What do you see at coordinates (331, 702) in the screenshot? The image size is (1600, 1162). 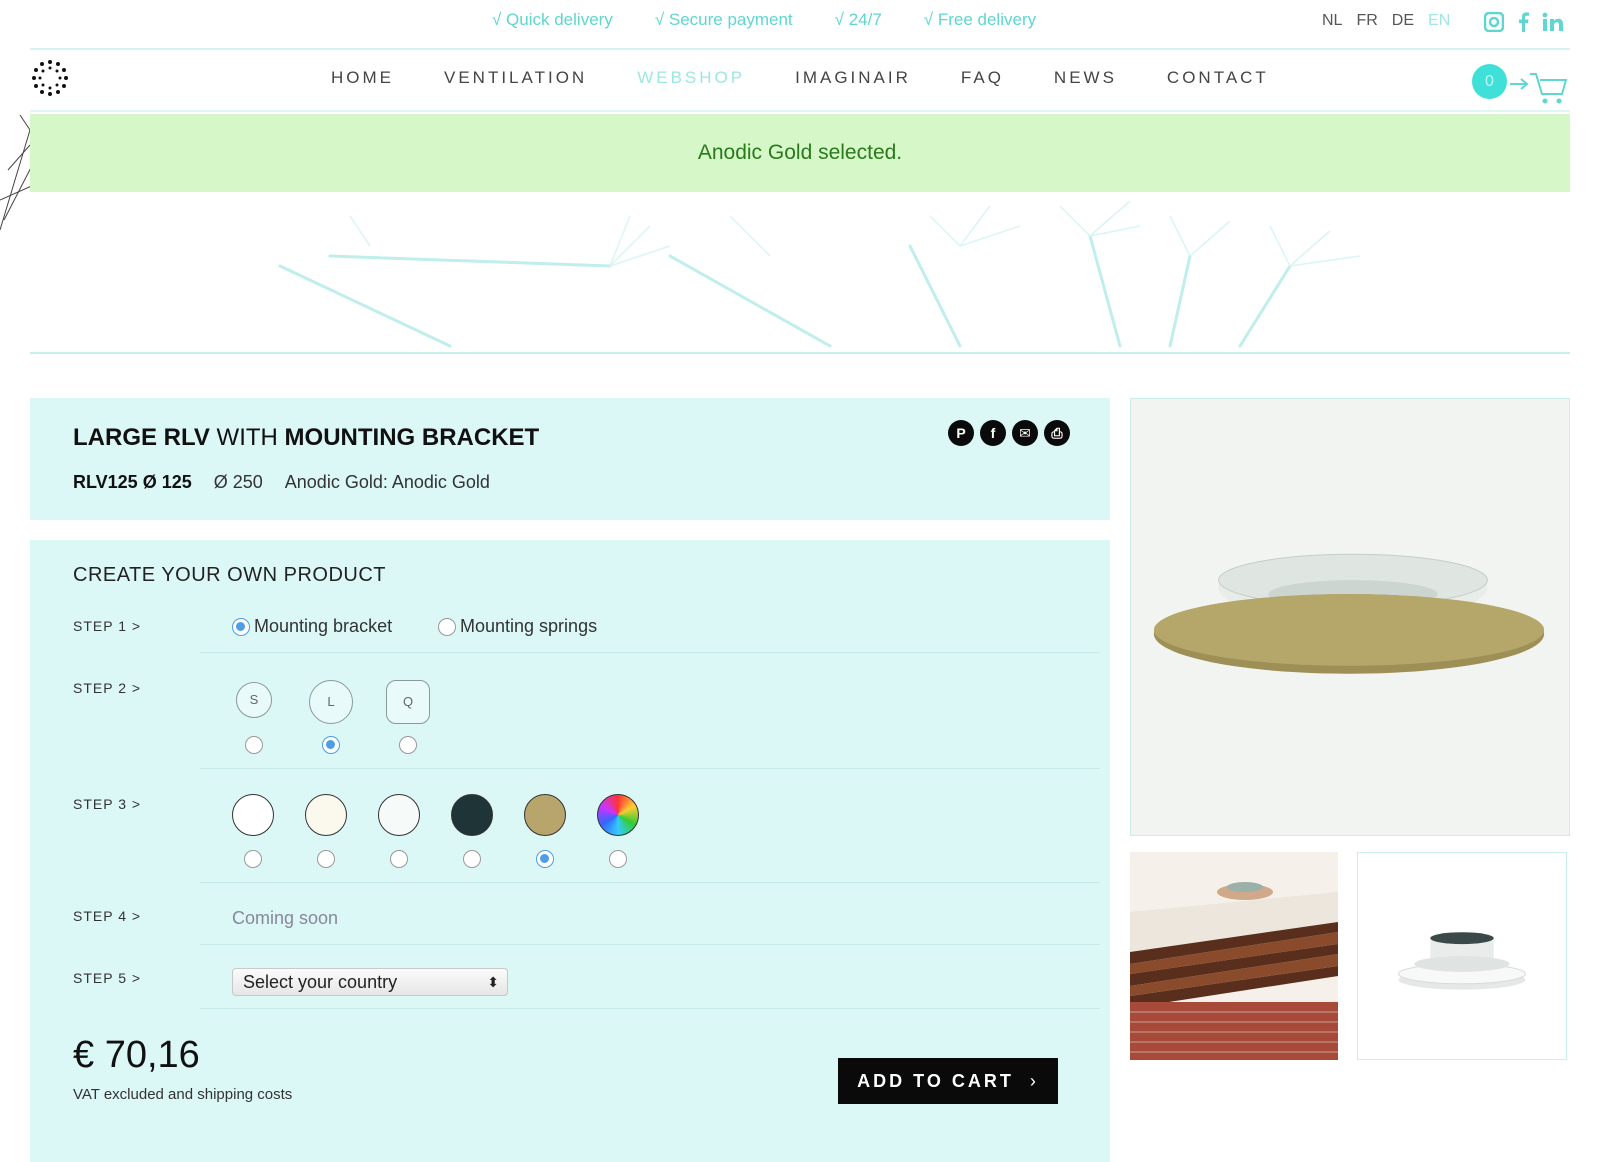 I see `size-l-icon: L` at bounding box center [331, 702].